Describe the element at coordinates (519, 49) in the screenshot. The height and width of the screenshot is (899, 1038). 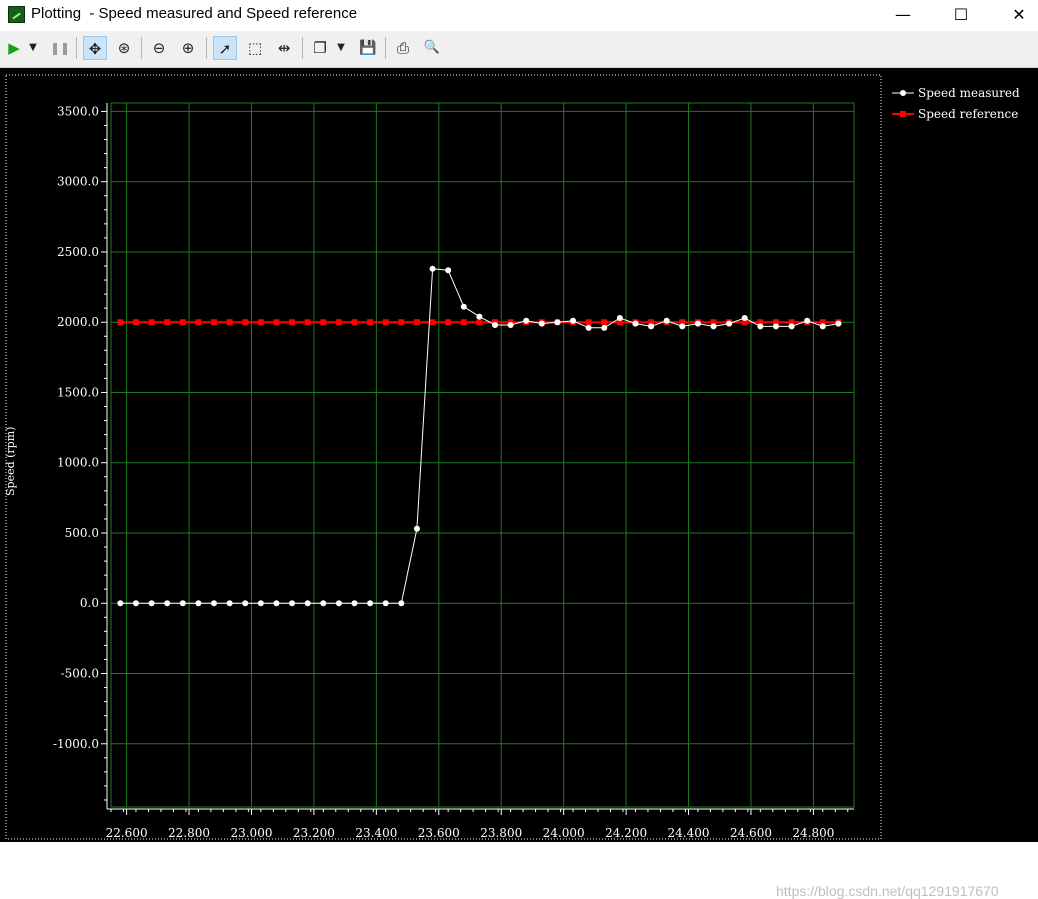
I see `toolbar: ▶ ▼ ❚❚ ✥ ⊛ ⊖ ⊕ ➚ ⬚ ⇹ ❐ ▼ 💾 ⎙ 🔍` at that location.